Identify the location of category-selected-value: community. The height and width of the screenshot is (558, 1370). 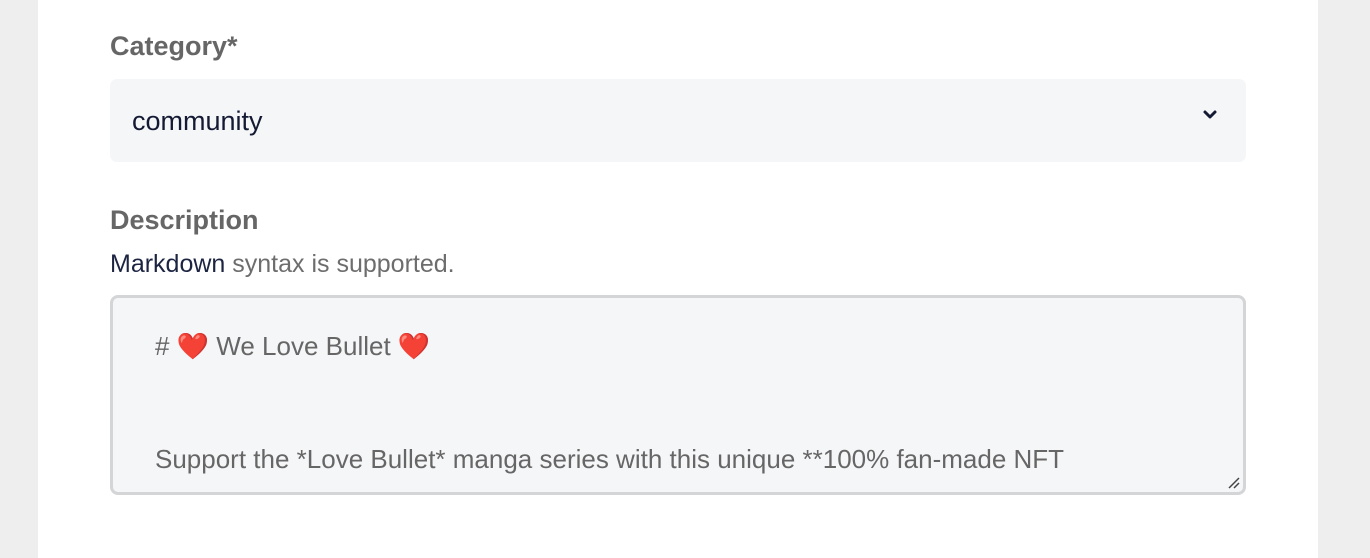
(197, 121).